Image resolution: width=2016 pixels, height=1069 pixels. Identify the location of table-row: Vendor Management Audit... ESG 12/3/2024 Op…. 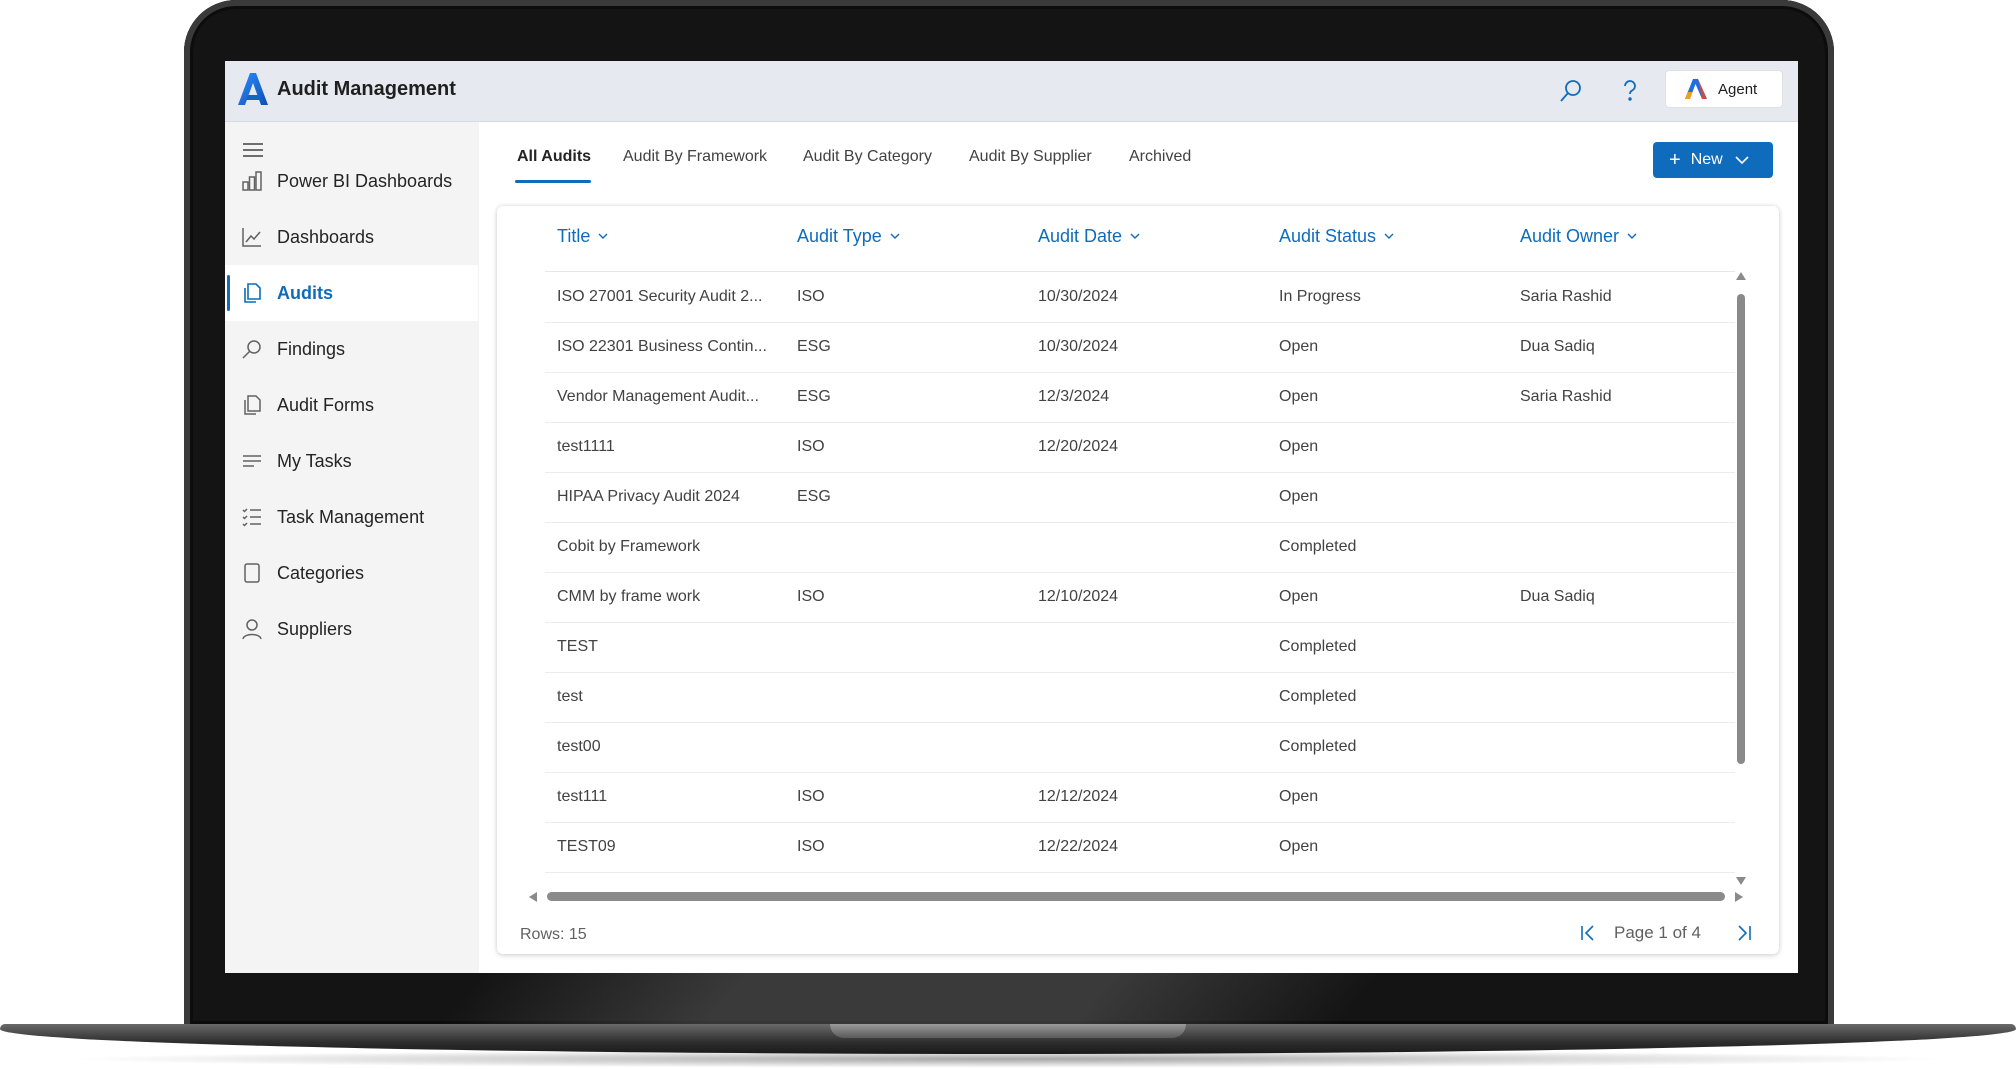
(1140, 397).